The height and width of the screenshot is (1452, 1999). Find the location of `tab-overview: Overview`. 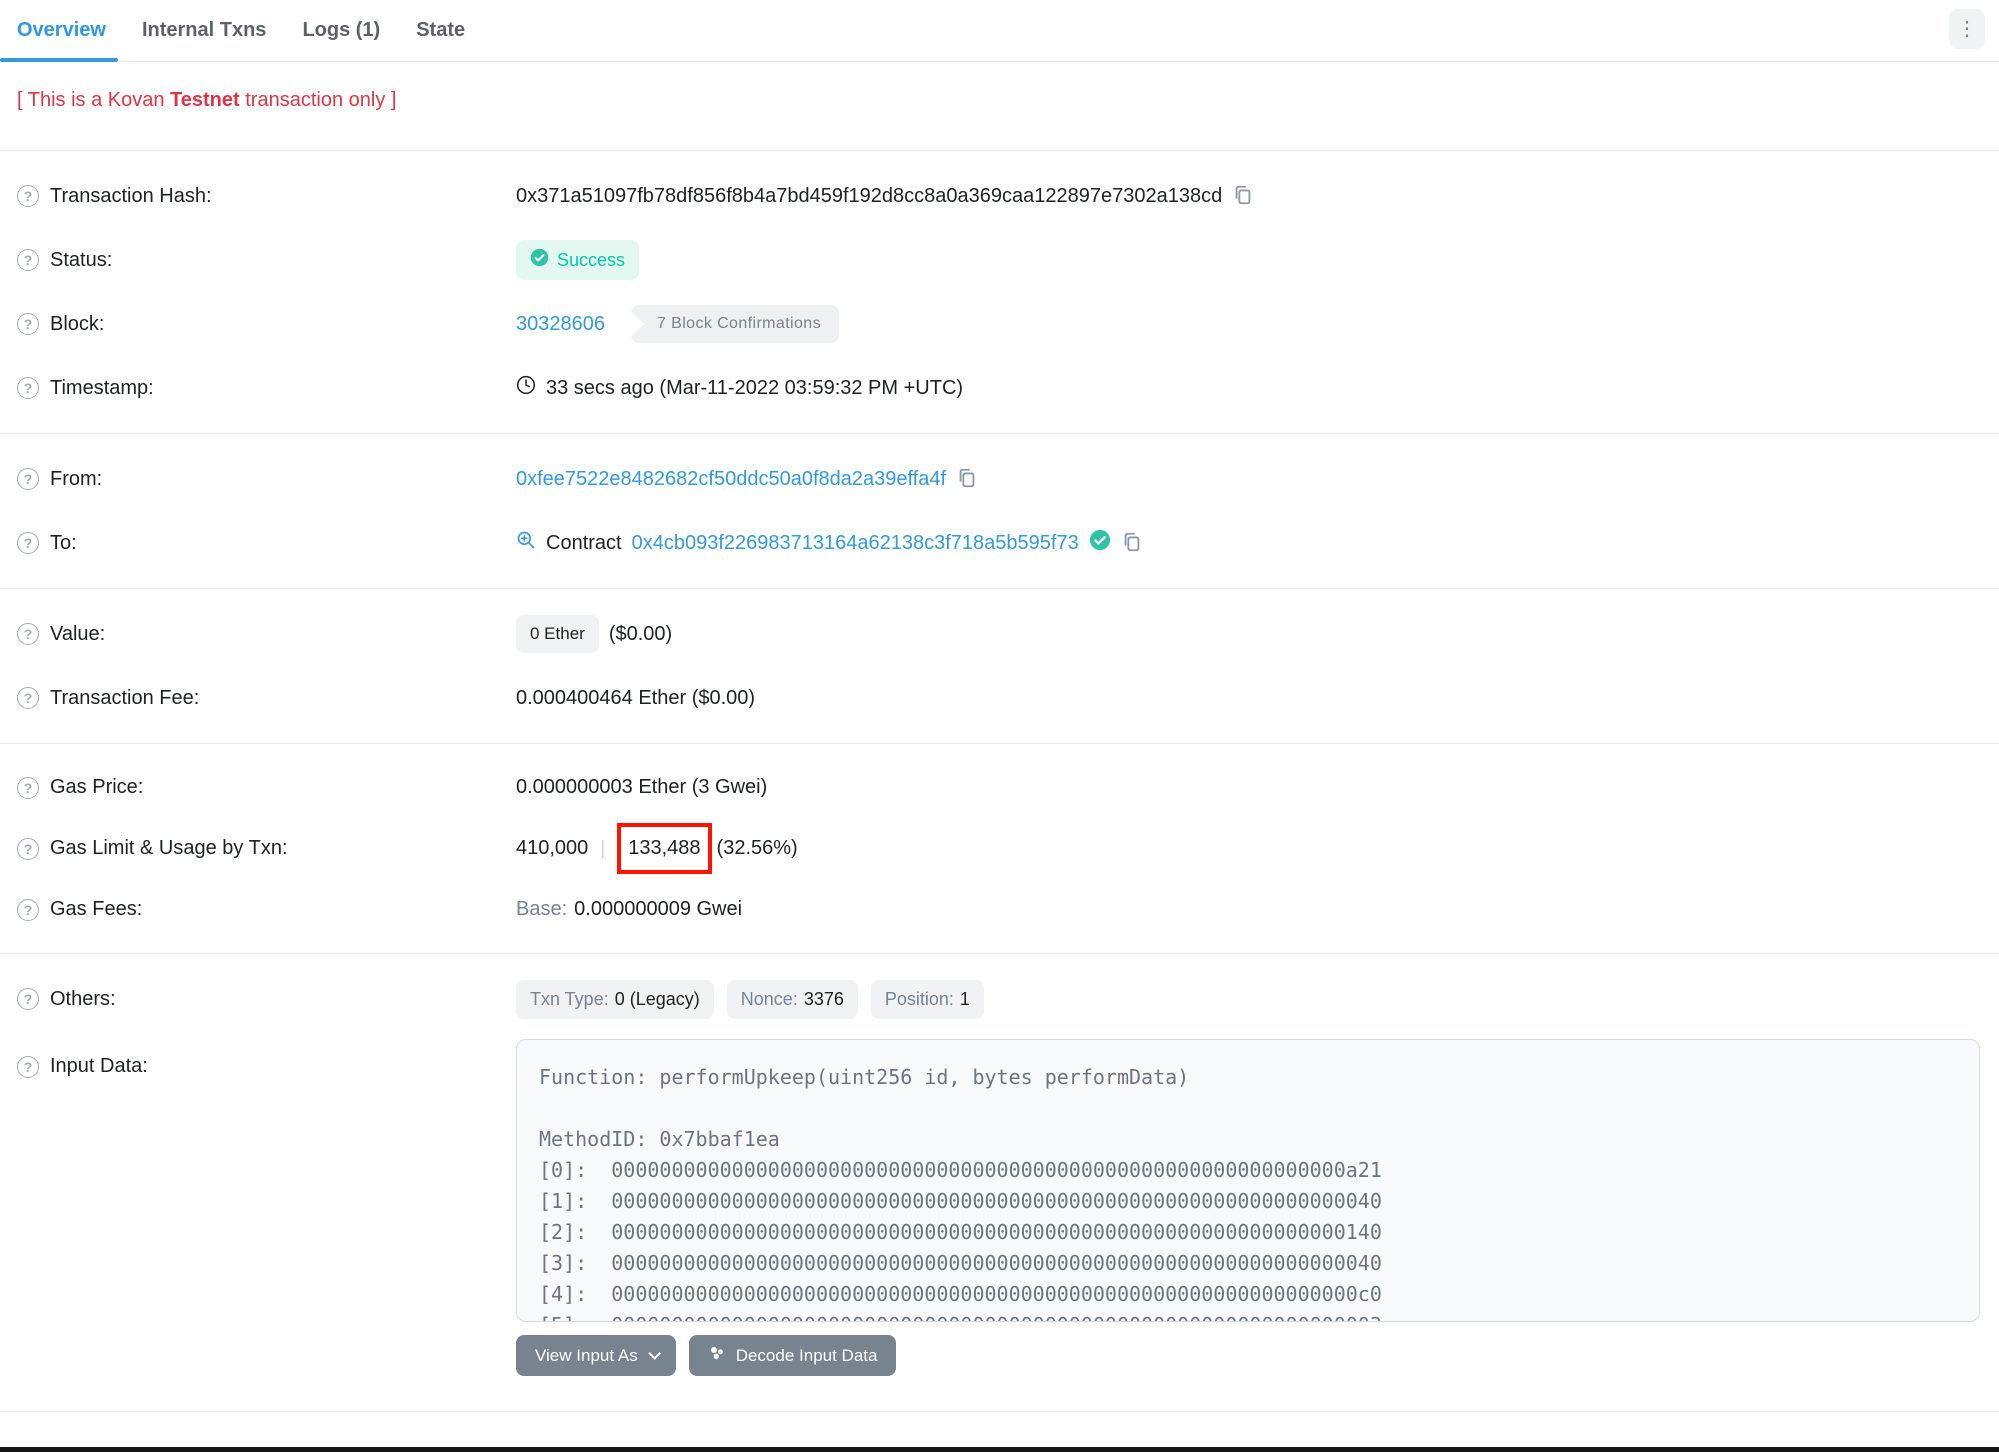

tab-overview: Overview is located at coordinates (59, 31).